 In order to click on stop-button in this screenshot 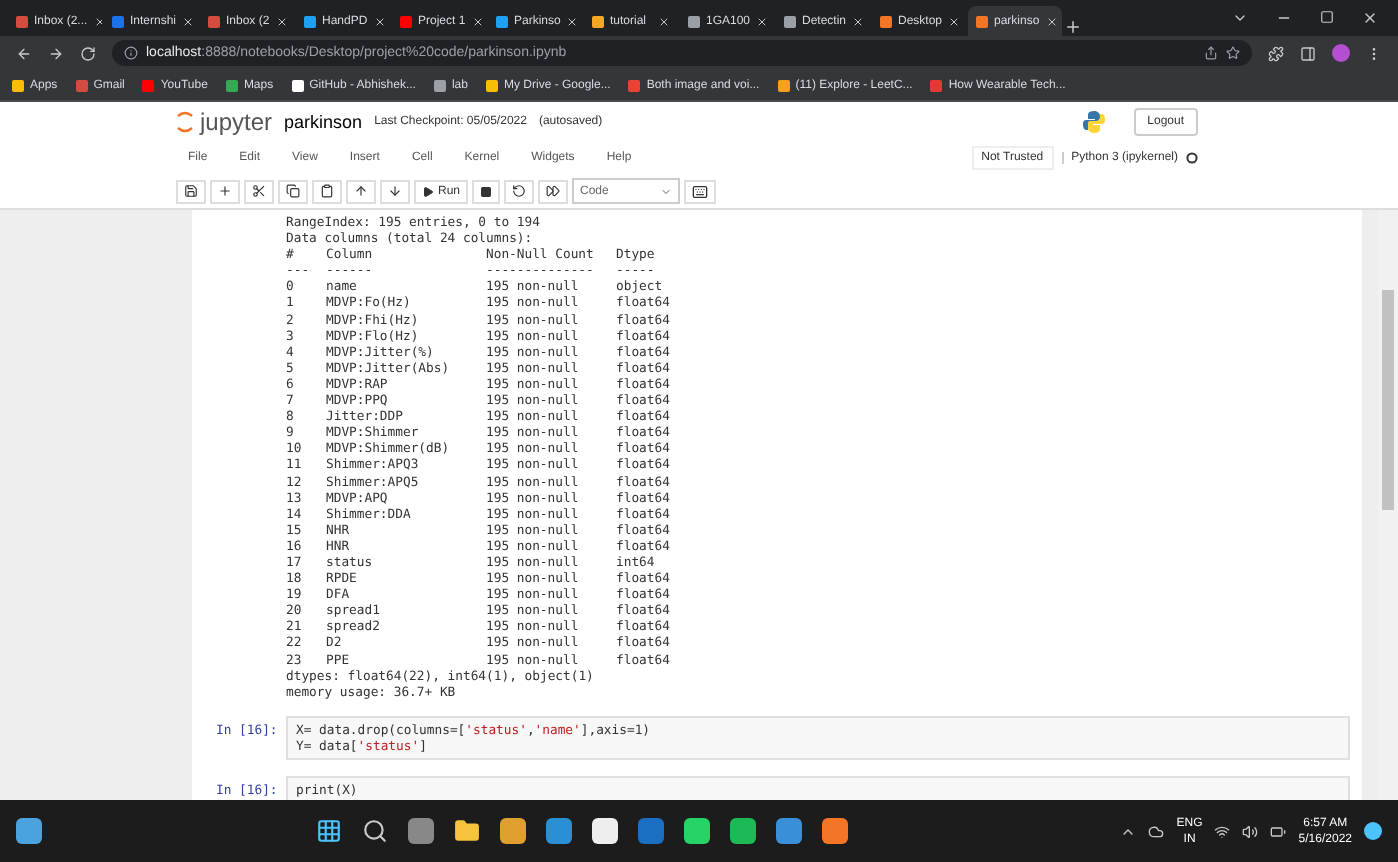, I will do `click(486, 191)`.